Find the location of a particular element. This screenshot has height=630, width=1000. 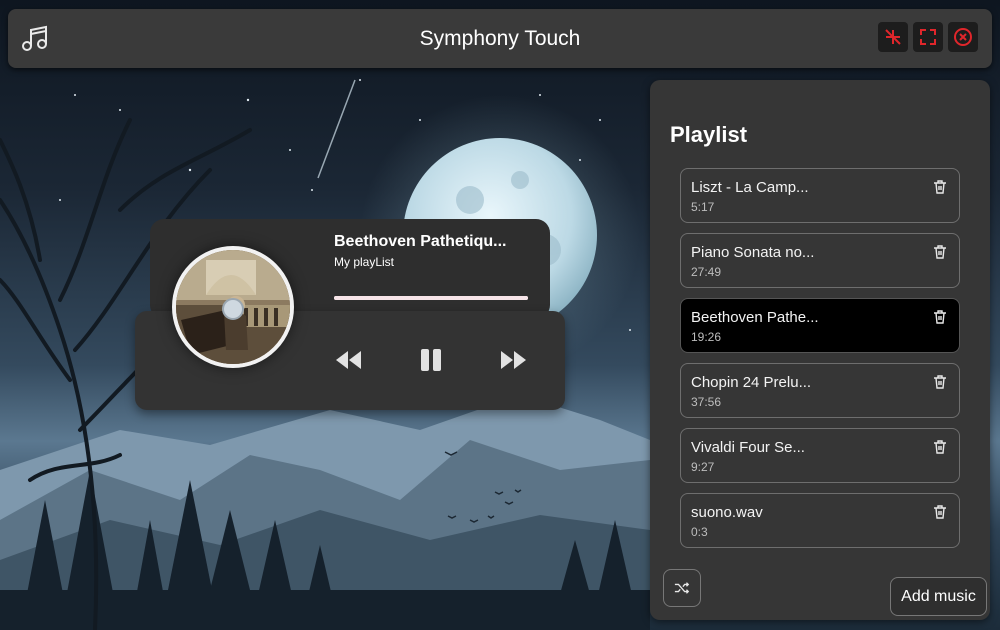

next-button is located at coordinates (514, 360).